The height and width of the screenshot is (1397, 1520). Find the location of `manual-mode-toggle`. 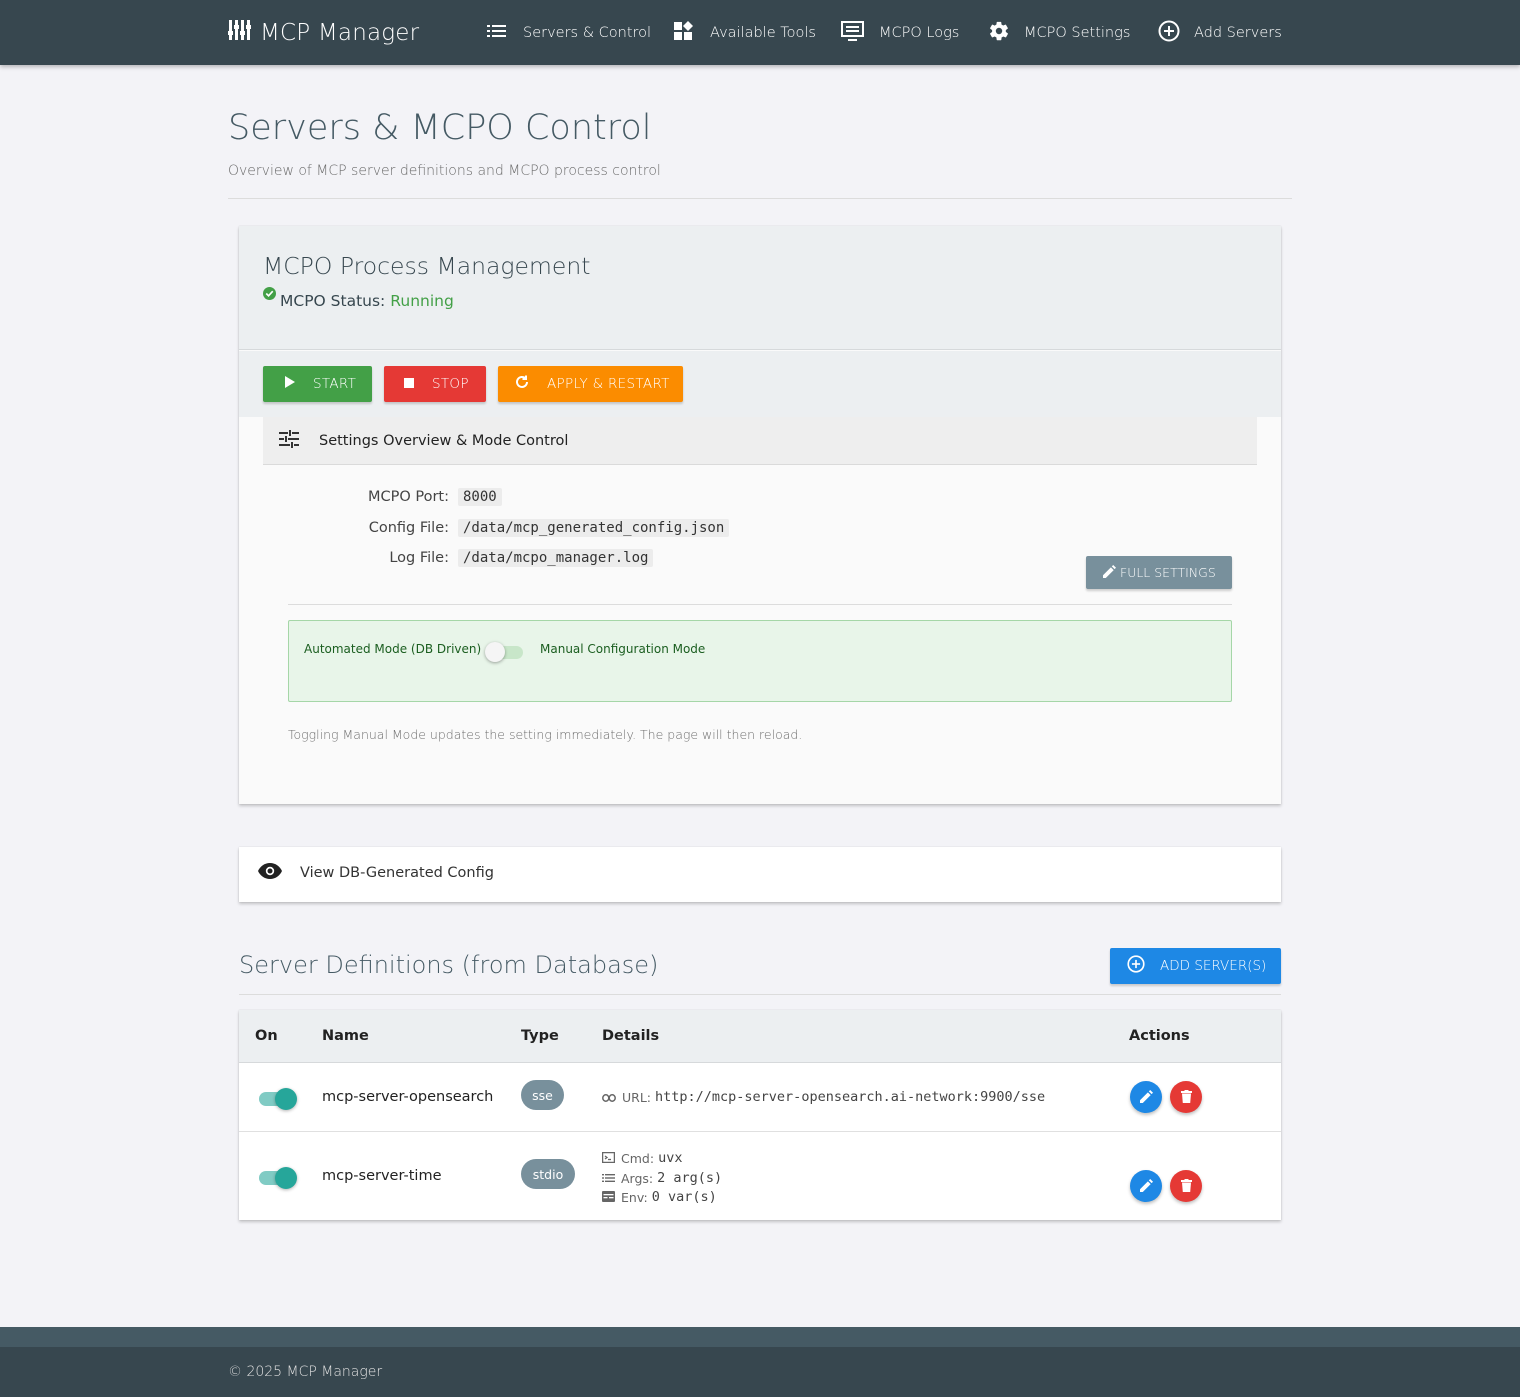

manual-mode-toggle is located at coordinates (504, 651).